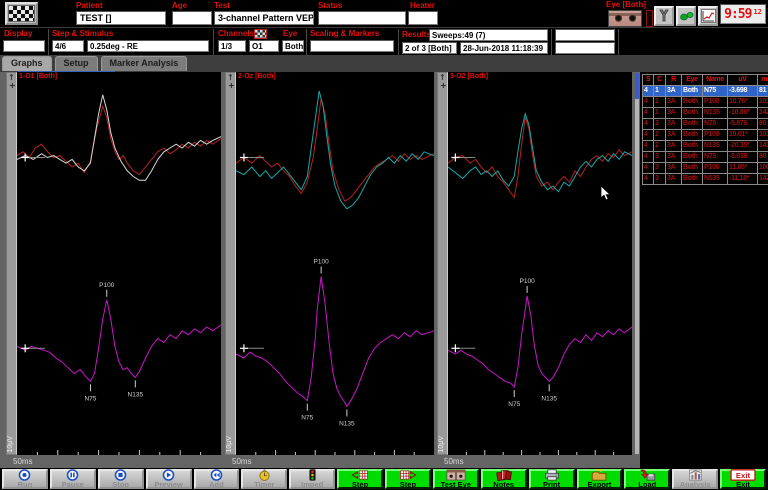  I want to click on table-row-6-cell: 143, so click(763, 146).